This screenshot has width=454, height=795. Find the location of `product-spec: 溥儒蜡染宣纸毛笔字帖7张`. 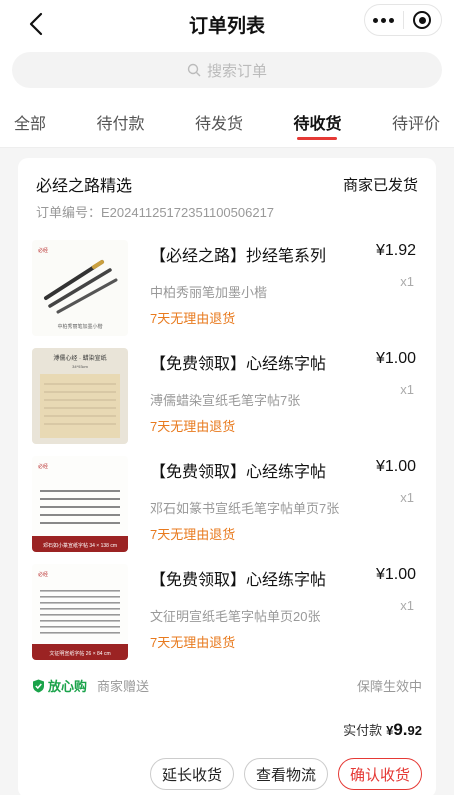

product-spec: 溥儒蜡染宣纸毛笔字帖7张 is located at coordinates (225, 400).